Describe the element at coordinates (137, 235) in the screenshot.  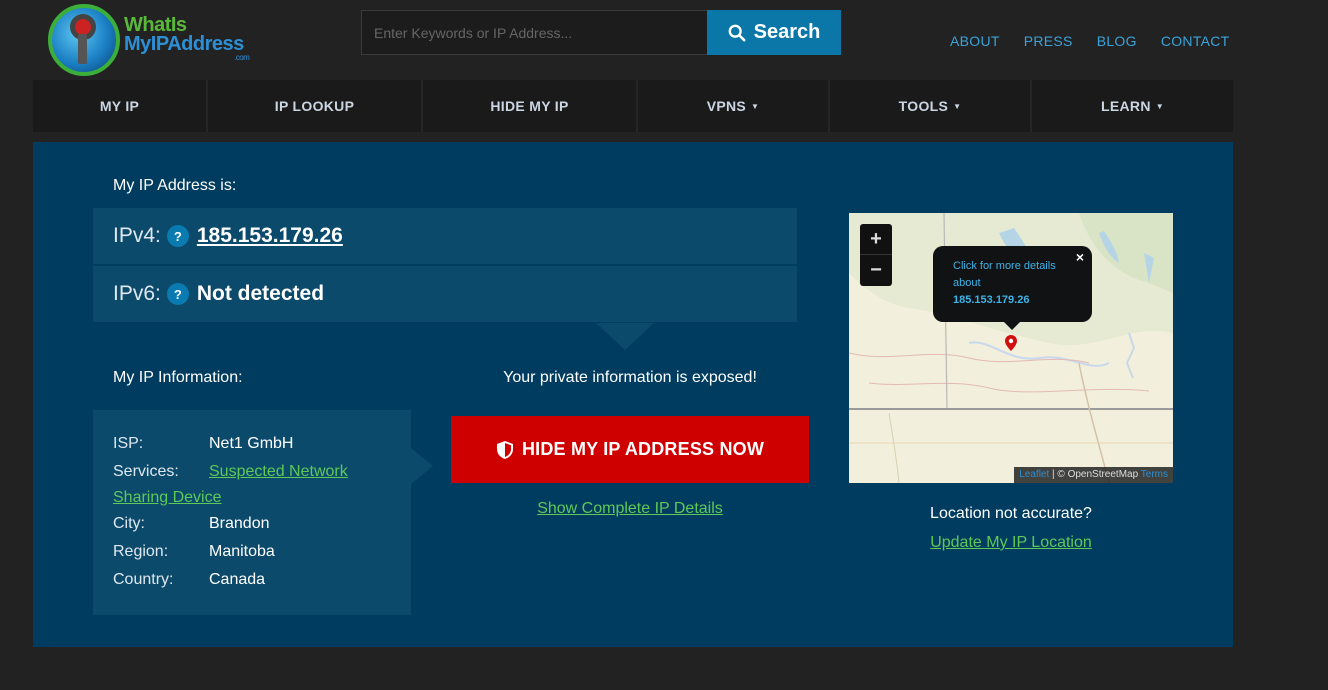
I see `ipv4-label: IPv4:` at that location.